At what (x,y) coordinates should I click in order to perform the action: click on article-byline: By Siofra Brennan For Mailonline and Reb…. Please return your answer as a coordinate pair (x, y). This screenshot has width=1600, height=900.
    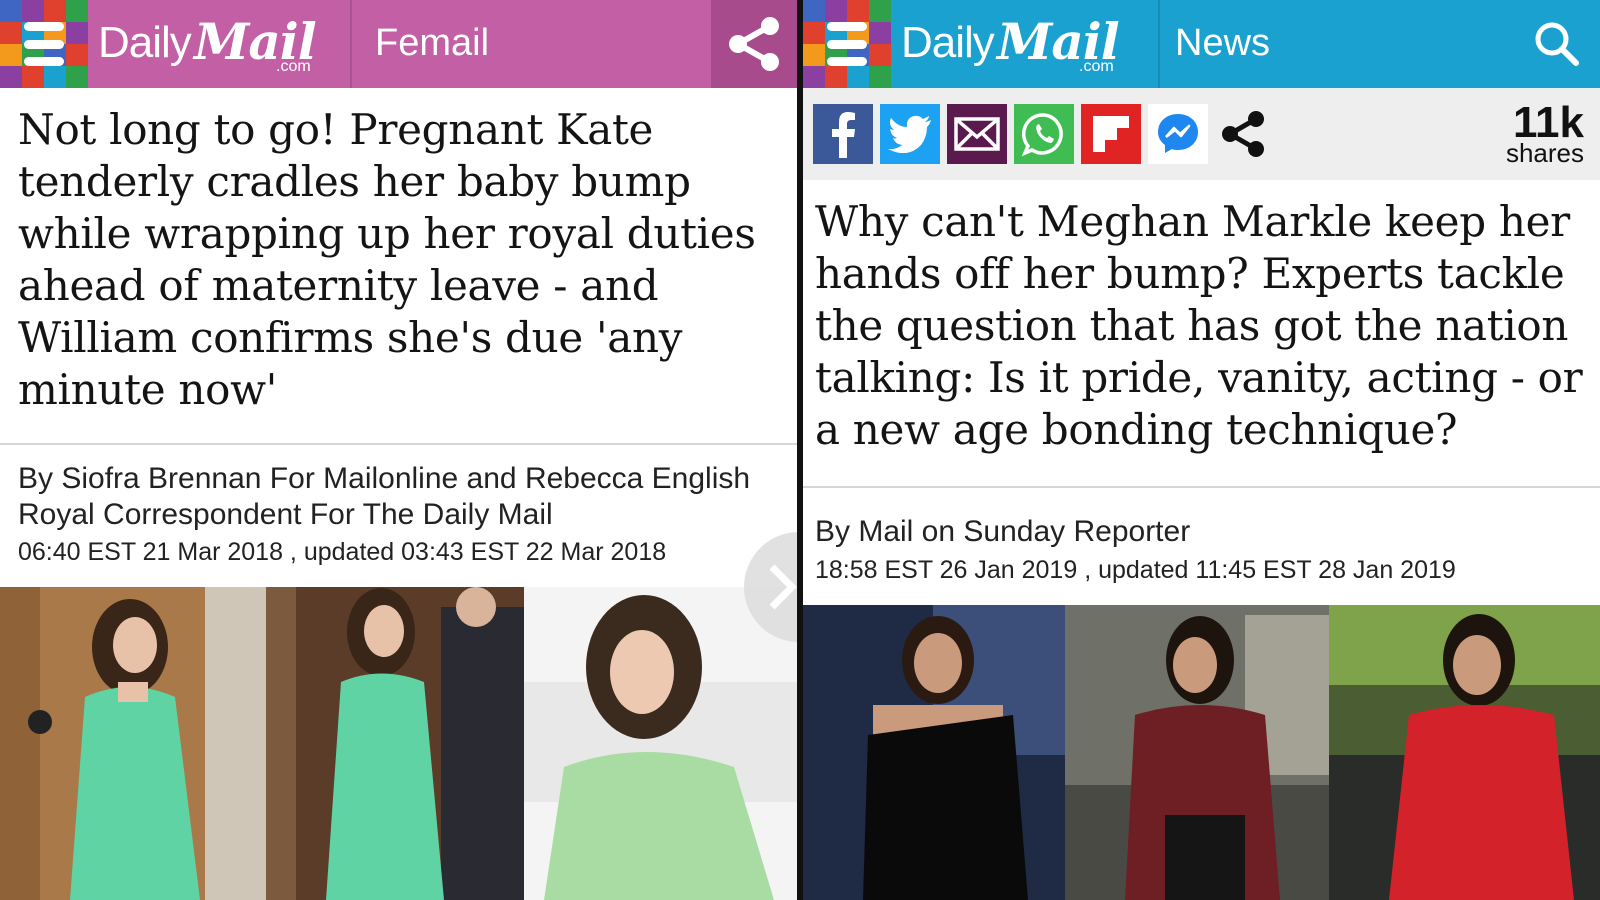
    Looking at the image, I should click on (407, 497).